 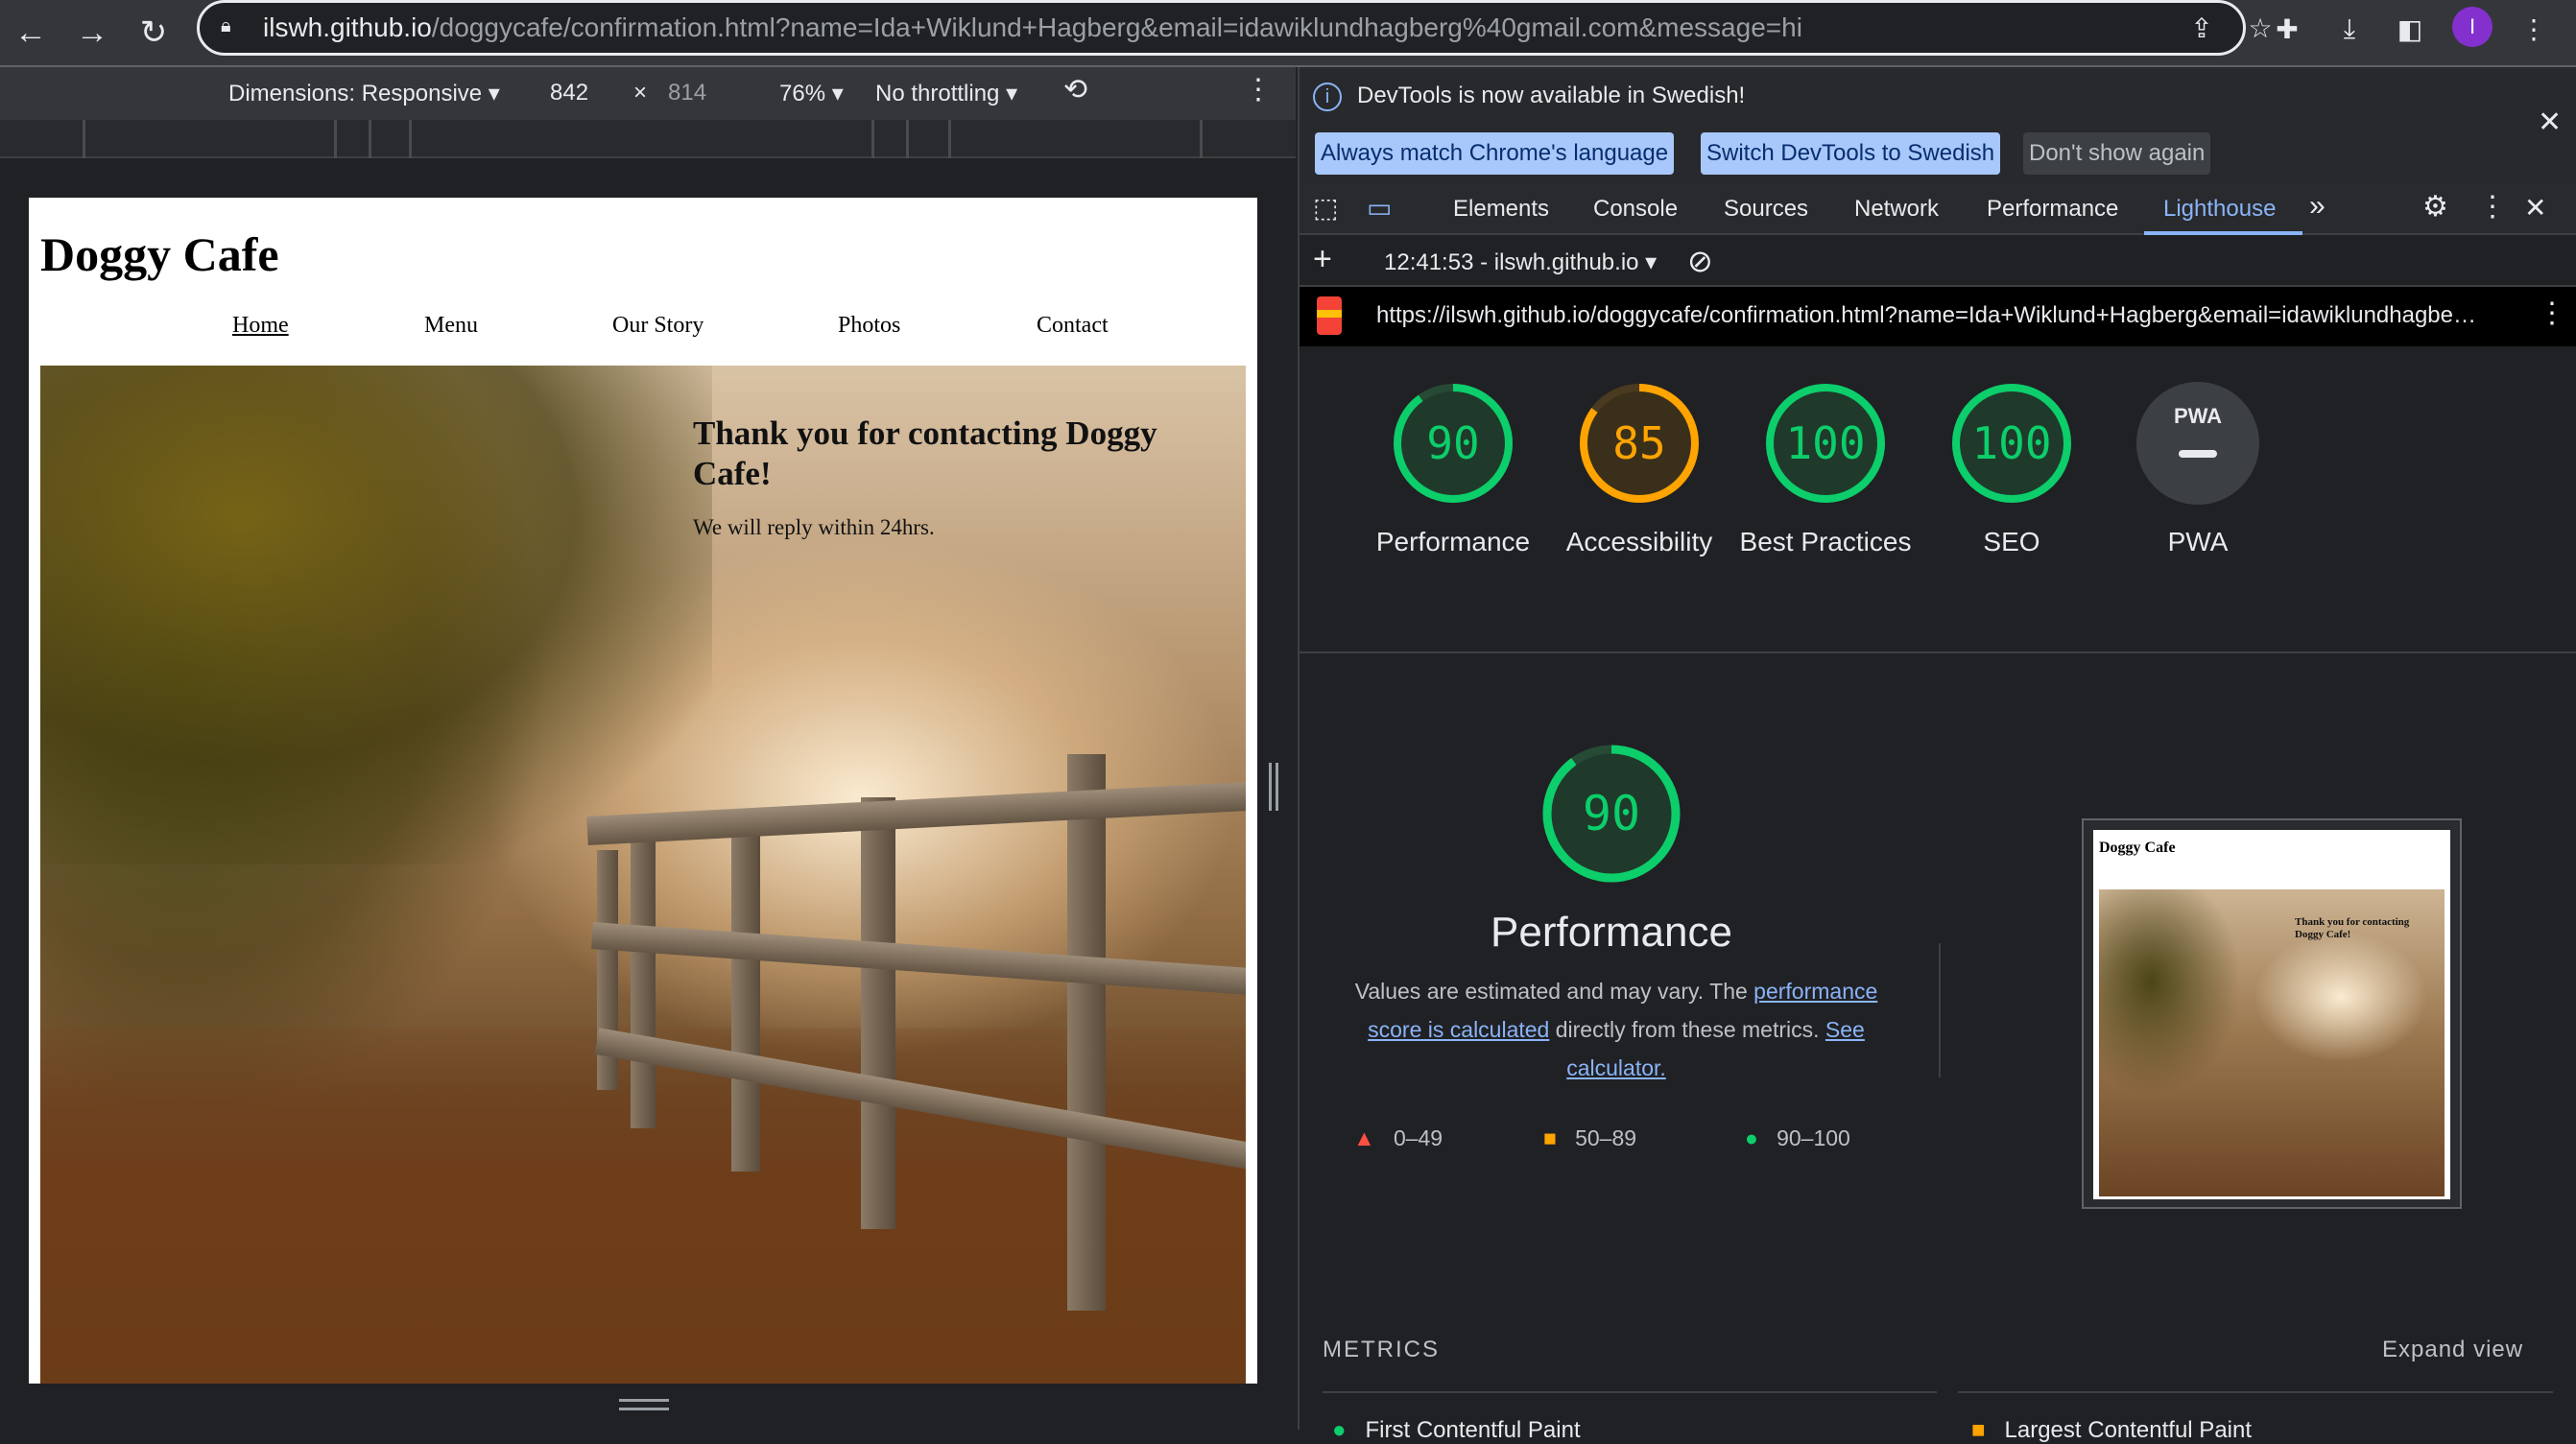 I want to click on extensions-icon: ✚, so click(x=2287, y=29).